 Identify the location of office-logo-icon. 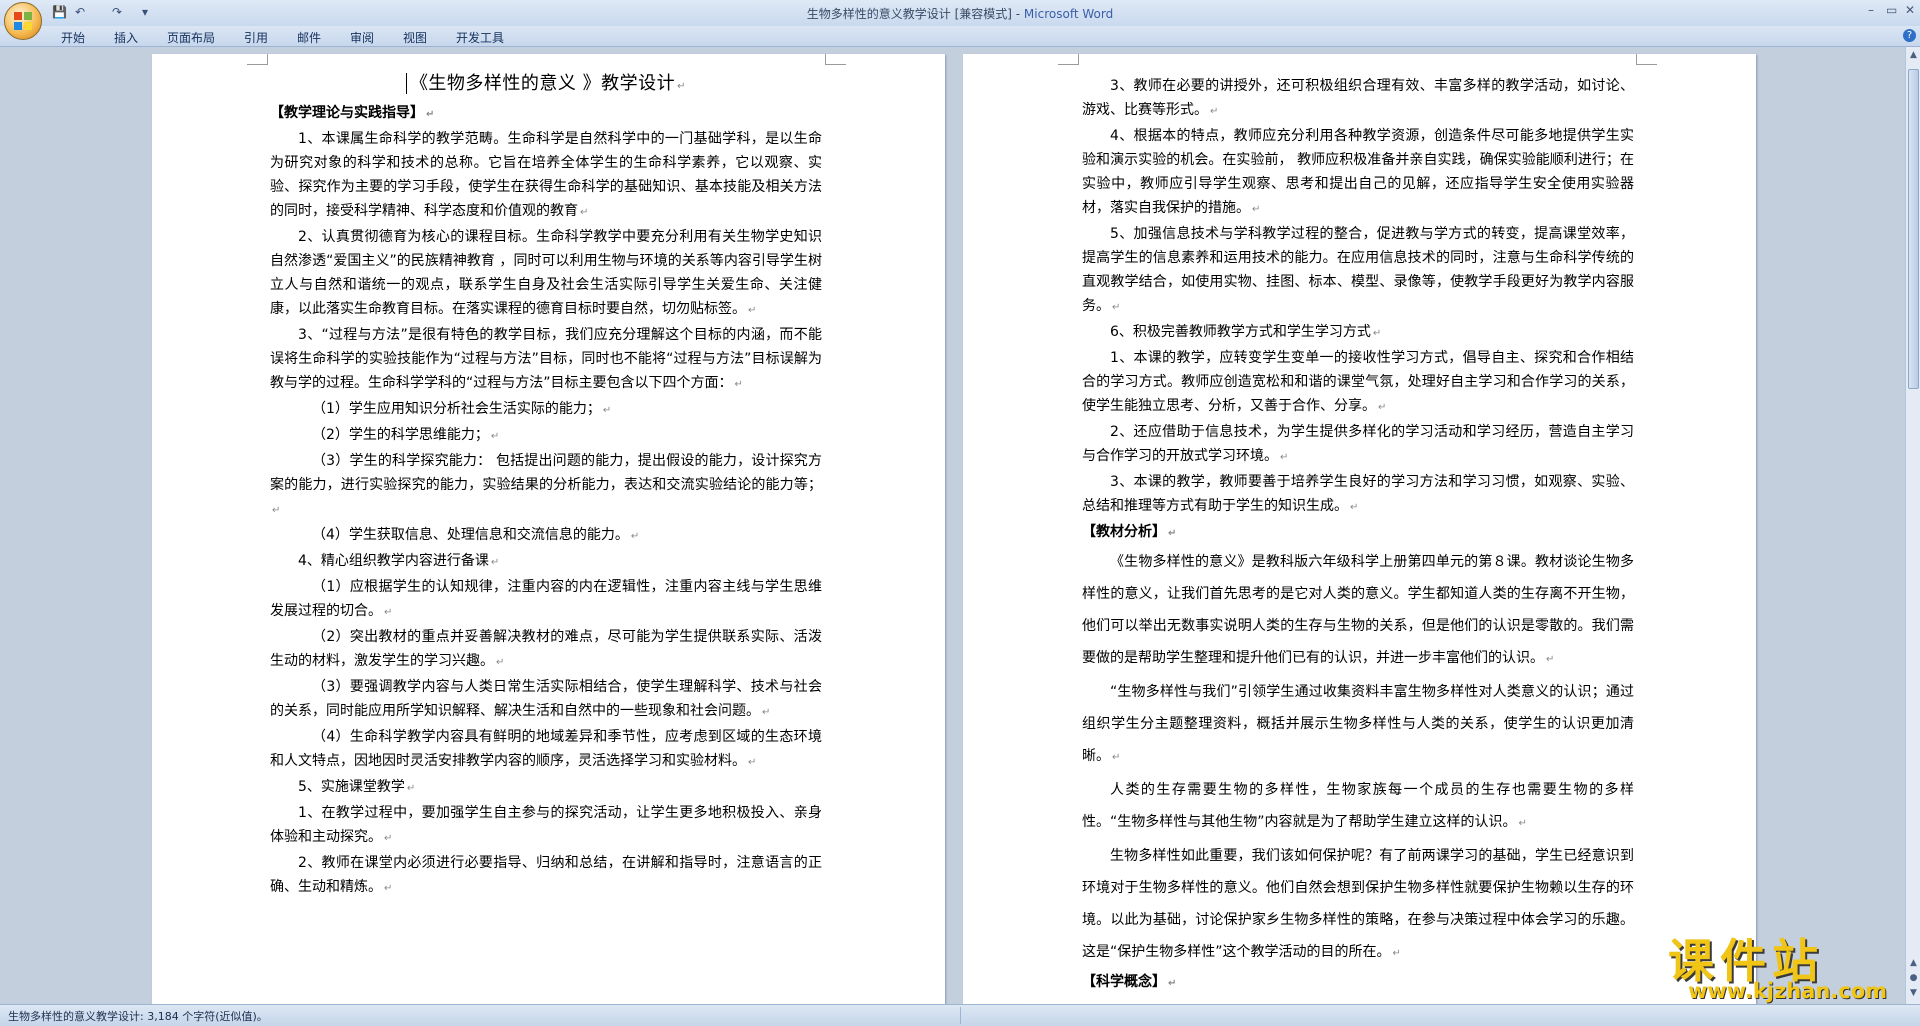
(23, 21).